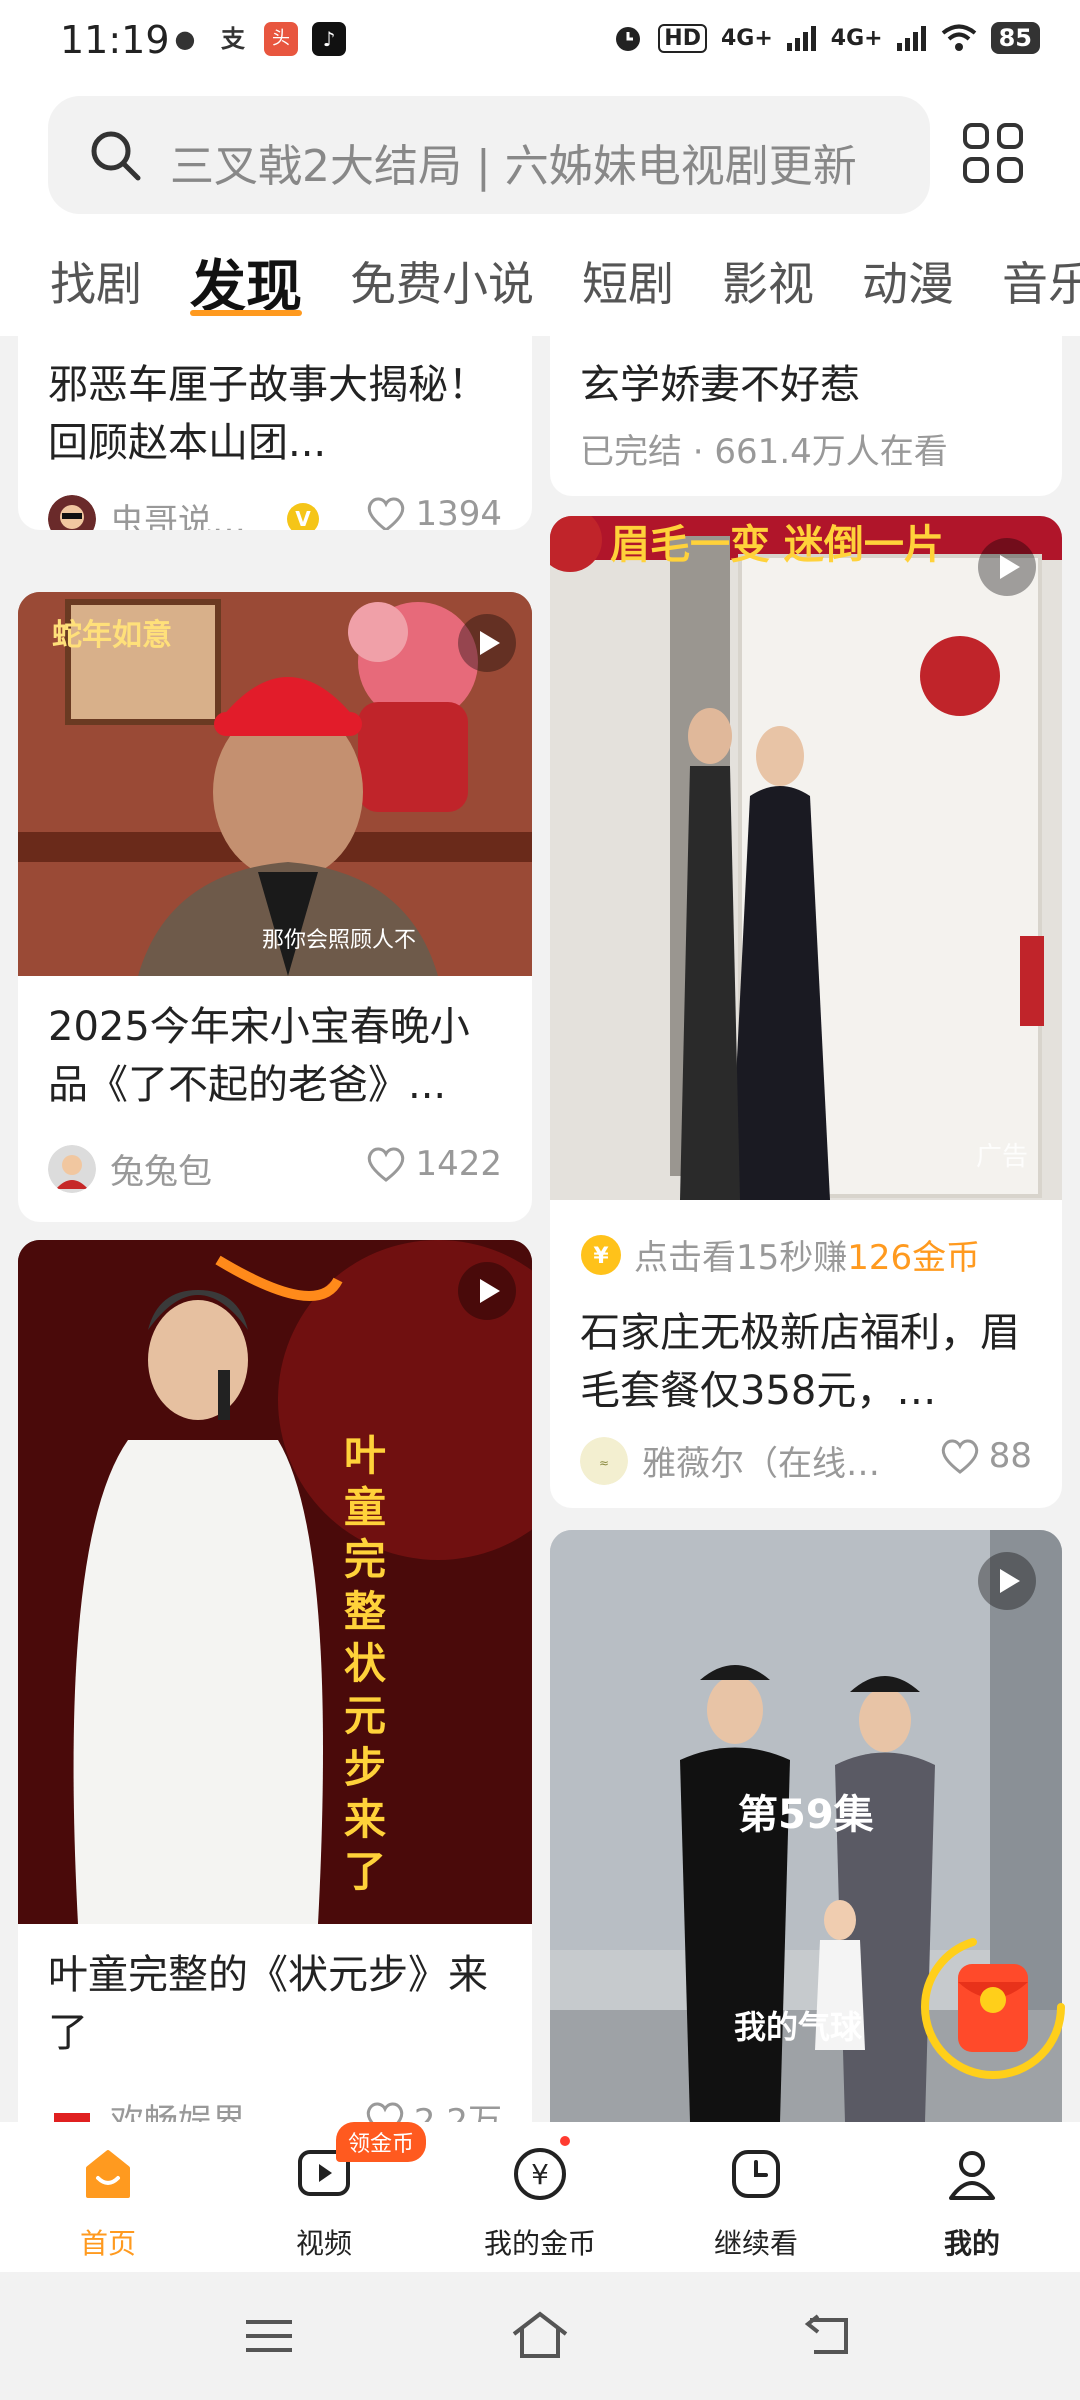  I want to click on tab-anime: 动漫, so click(908, 288).